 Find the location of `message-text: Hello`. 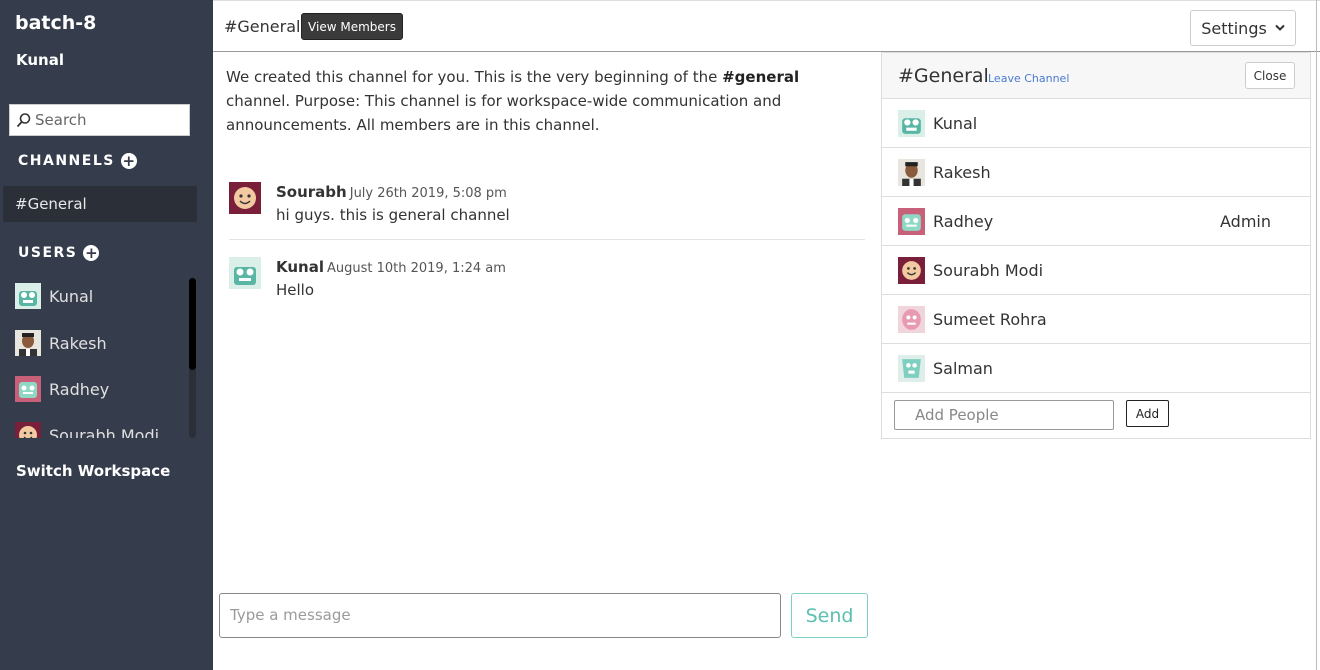

message-text: Hello is located at coordinates (295, 290).